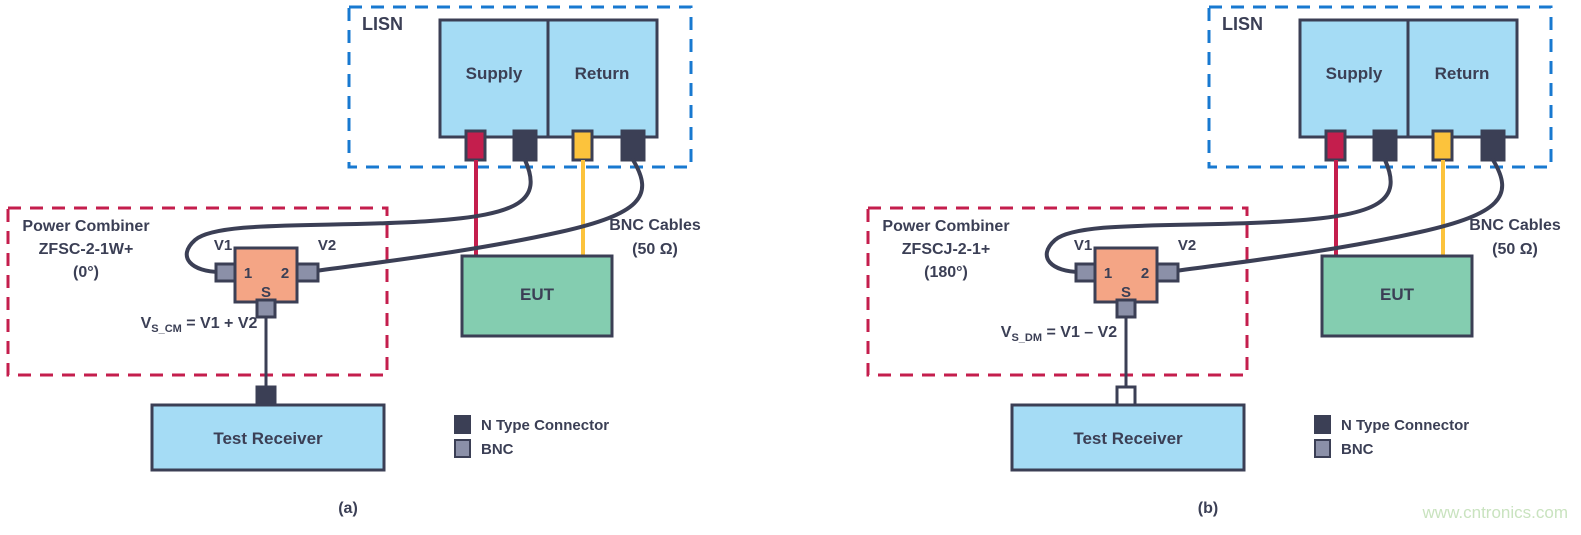 Image resolution: width=1581 pixels, height=535 pixels. What do you see at coordinates (655, 249) in the screenshot?
I see `bnc-cables-note-line2-a: (50 Ω)` at bounding box center [655, 249].